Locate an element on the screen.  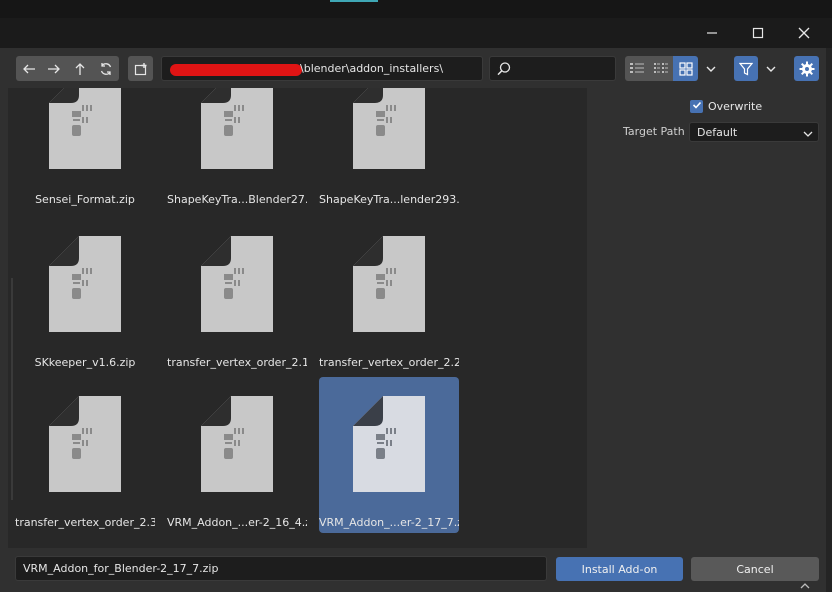
minimize-button is located at coordinates (712, 33).